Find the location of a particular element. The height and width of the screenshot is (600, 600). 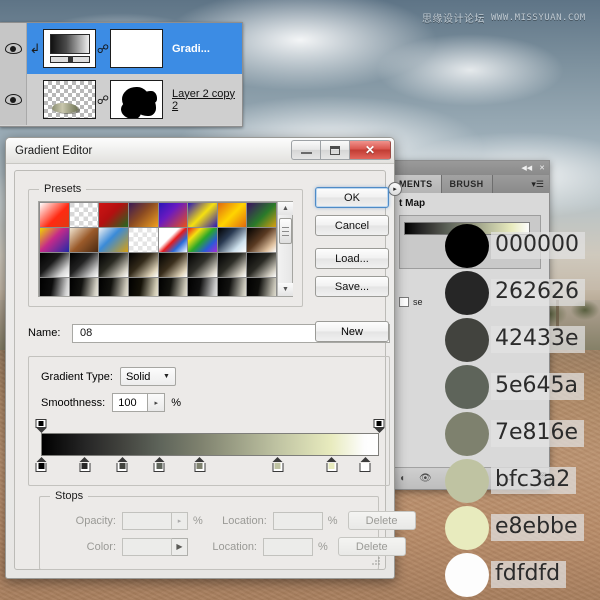

layer-row: ↲ ☍ Layer 2 copy 2 is located at coordinates (121, 99).